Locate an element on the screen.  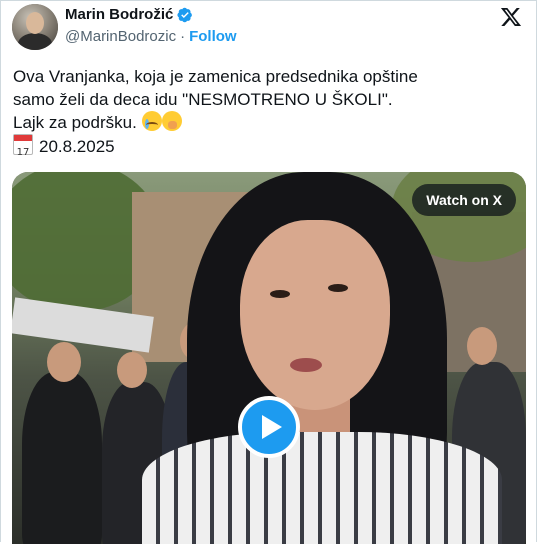
tweet-line-3-text: Lajk za podršku. is located at coordinates (75, 122).